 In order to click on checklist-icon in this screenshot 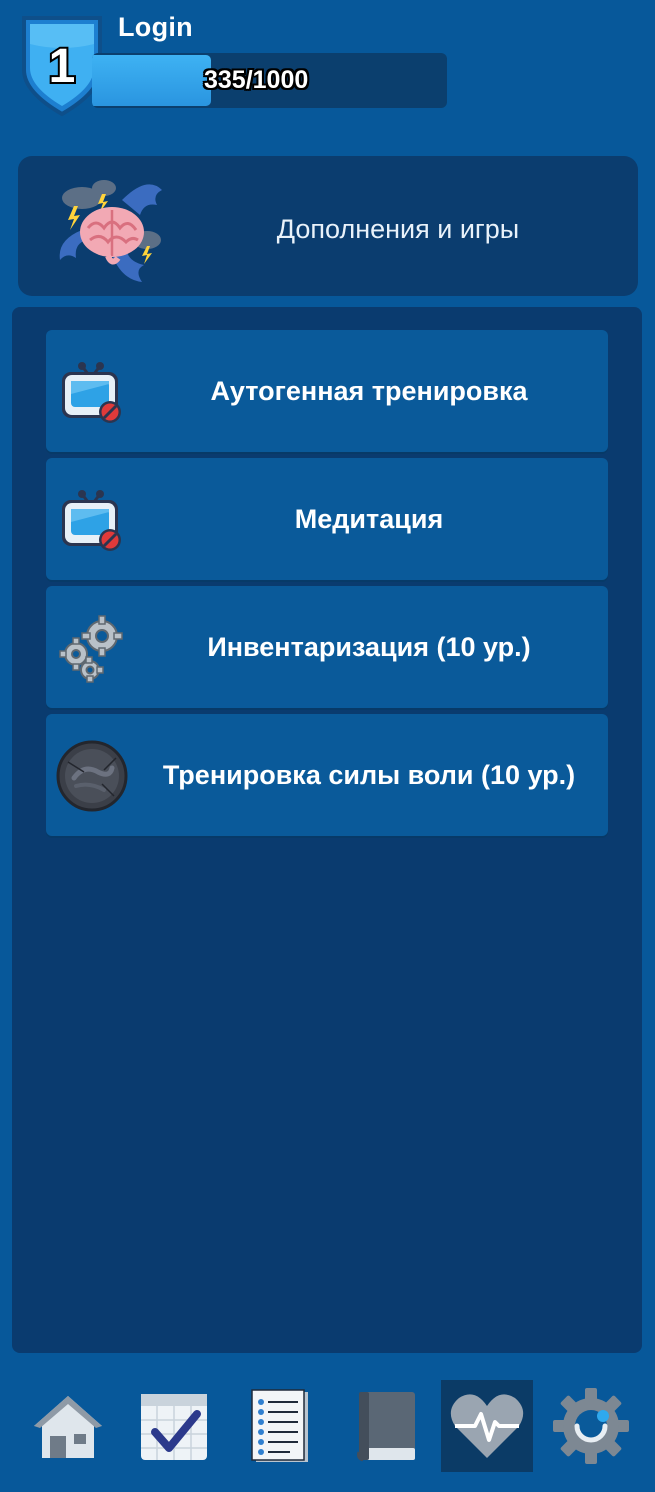, I will do `click(279, 1425)`.